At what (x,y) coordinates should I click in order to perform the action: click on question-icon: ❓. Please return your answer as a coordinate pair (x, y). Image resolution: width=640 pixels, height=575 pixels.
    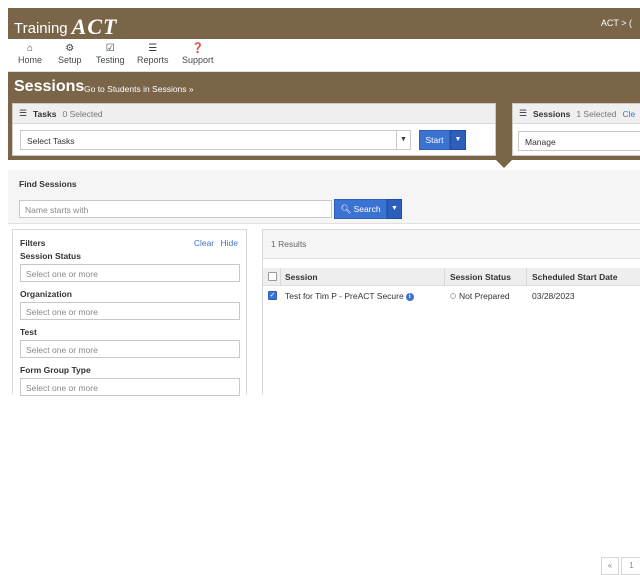
    Looking at the image, I should click on (197, 48).